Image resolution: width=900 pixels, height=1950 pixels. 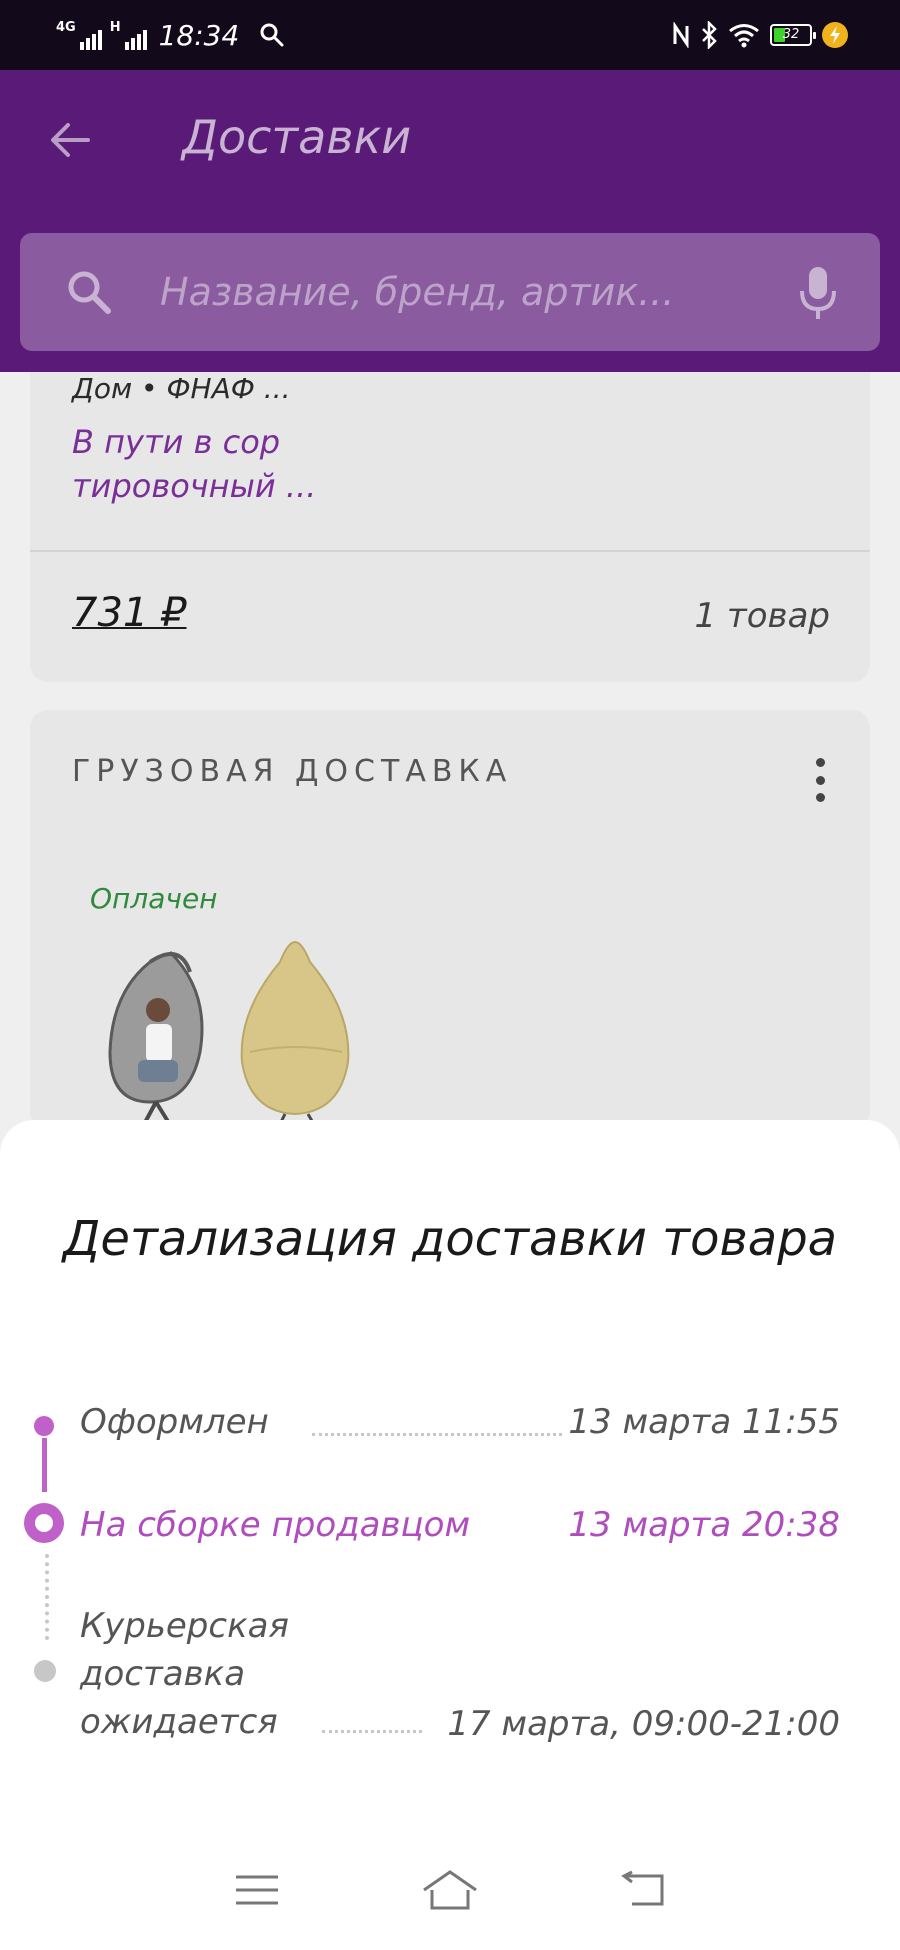 I want to click on product-image-hanging-chair, so click(x=155, y=1032).